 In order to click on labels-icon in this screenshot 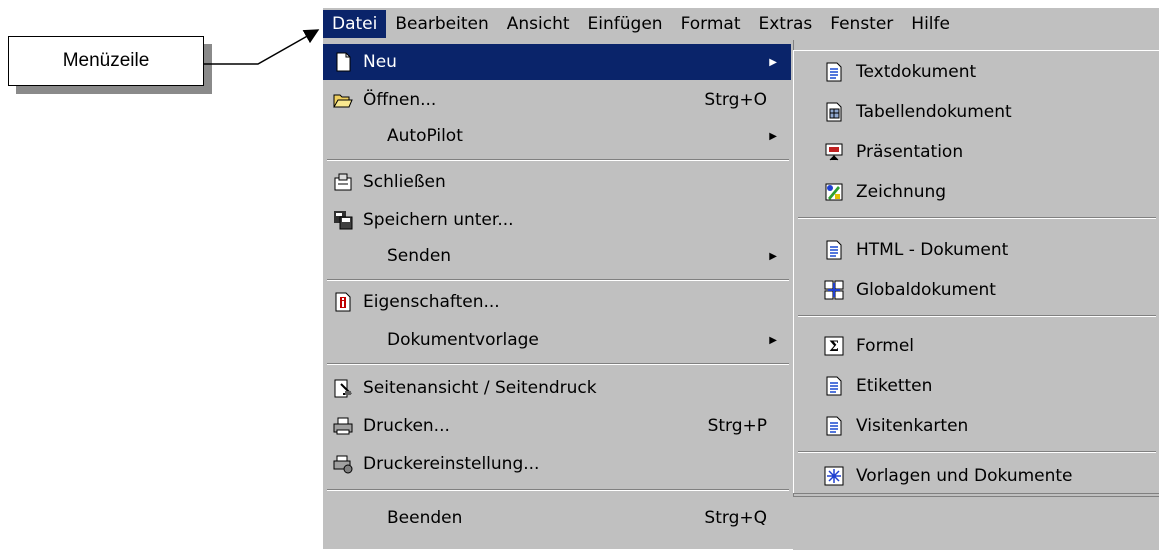, I will do `click(834, 386)`.